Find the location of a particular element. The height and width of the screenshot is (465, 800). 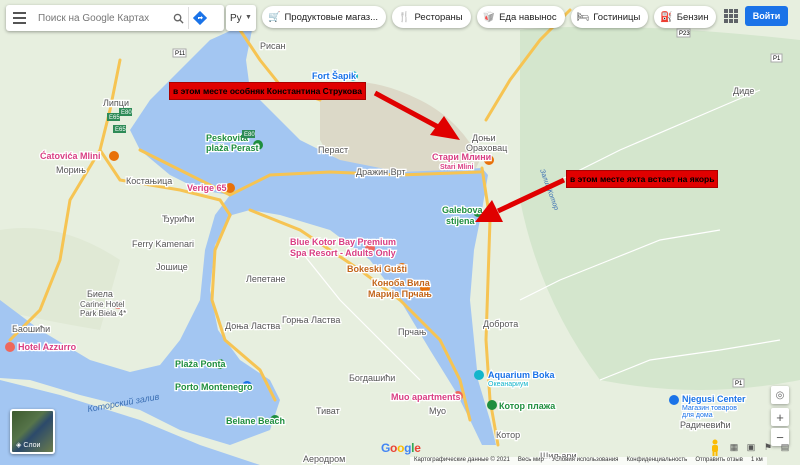

search-box is located at coordinates (115, 18).